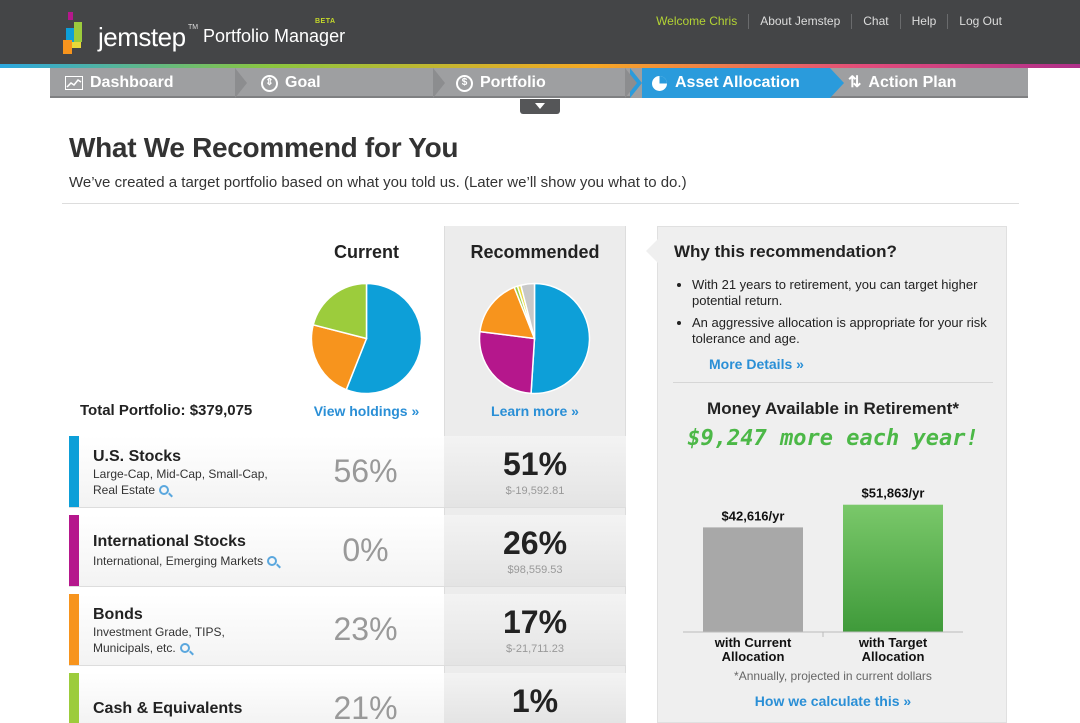  Describe the element at coordinates (159, 640) in the screenshot. I see `asset-desc-text: Investment Grade, TIPS, Municipals, etc.` at that location.